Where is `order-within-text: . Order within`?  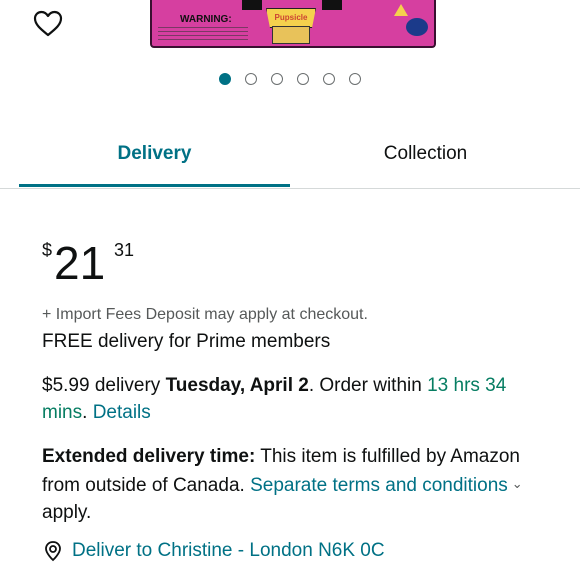 order-within-text: . Order within is located at coordinates (368, 385).